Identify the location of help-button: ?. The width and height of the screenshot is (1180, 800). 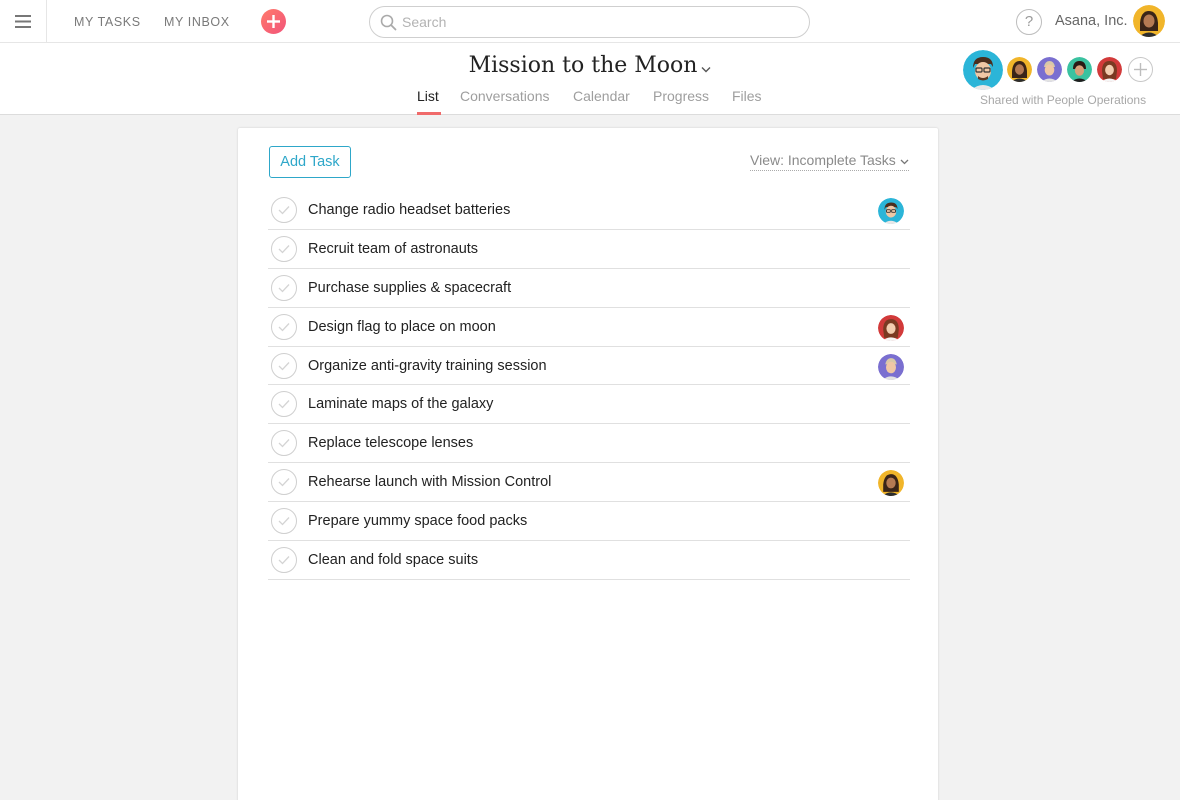
(1029, 22).